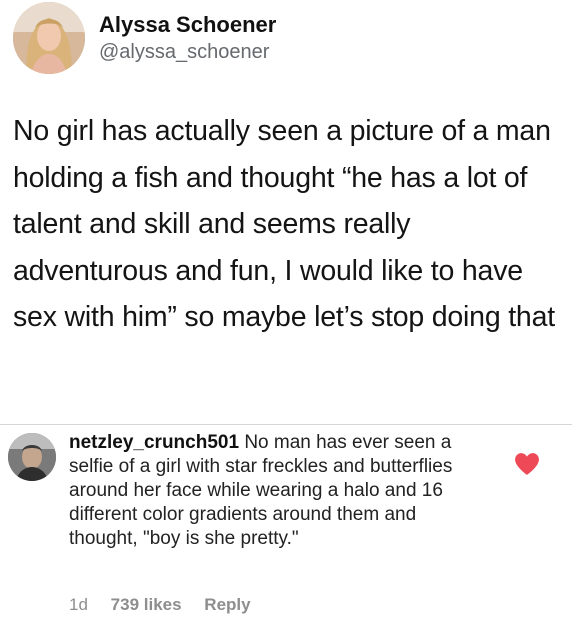 Image resolution: width=572 pixels, height=621 pixels. I want to click on commenter-username: netzley_crunch501, so click(154, 442).